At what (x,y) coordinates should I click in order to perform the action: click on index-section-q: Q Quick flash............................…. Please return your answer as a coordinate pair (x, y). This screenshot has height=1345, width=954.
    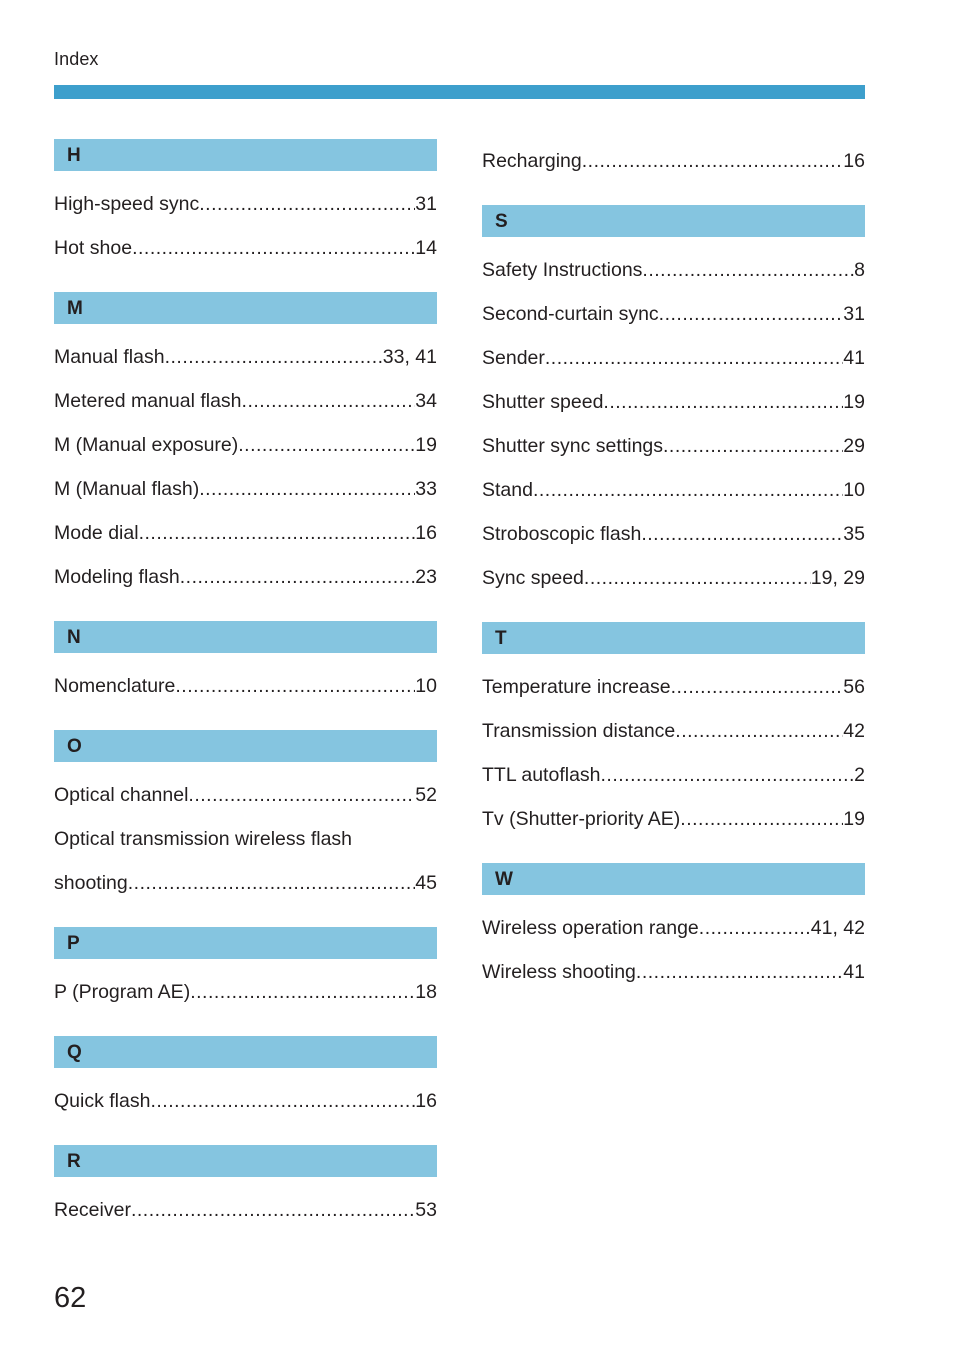
    Looking at the image, I should click on (245, 1079).